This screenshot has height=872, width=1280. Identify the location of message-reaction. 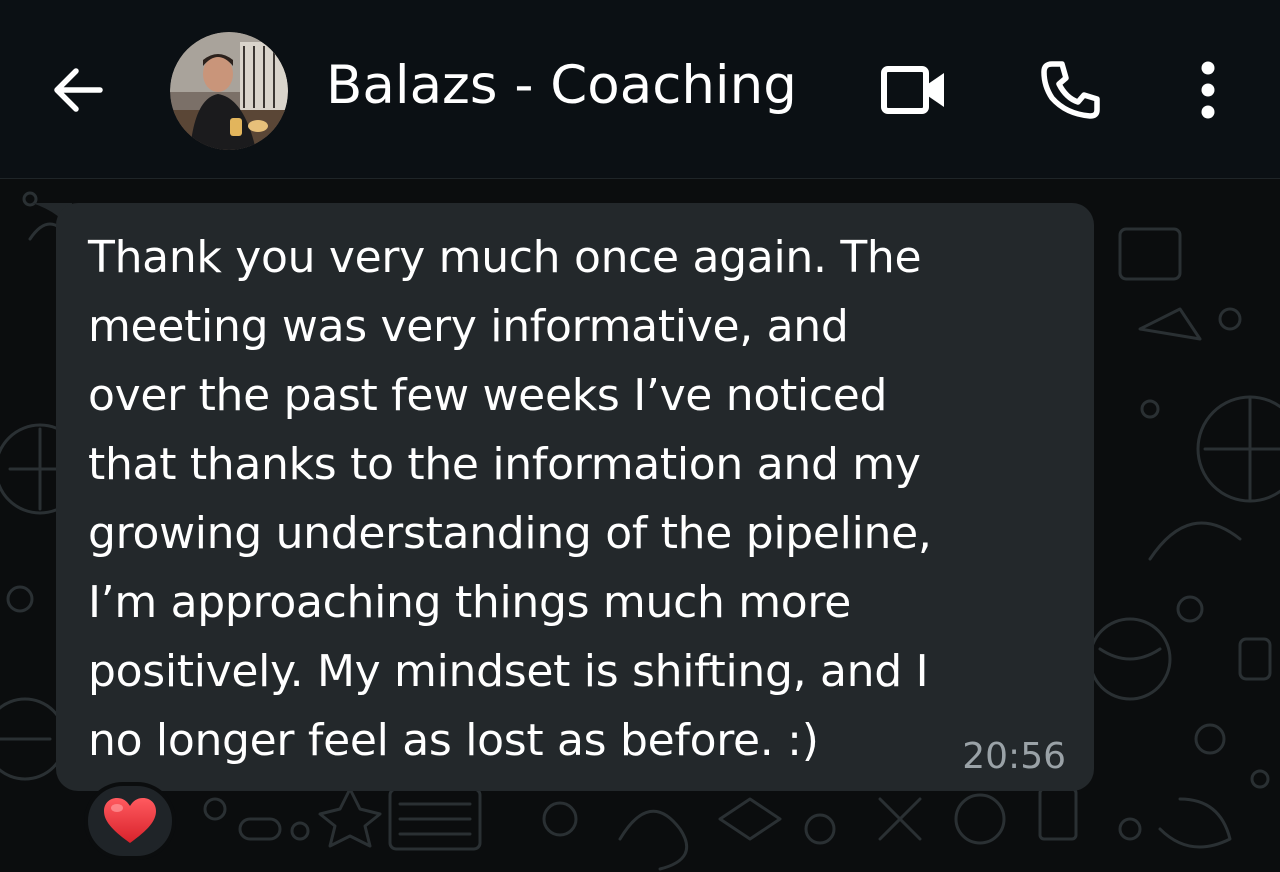
(130, 821).